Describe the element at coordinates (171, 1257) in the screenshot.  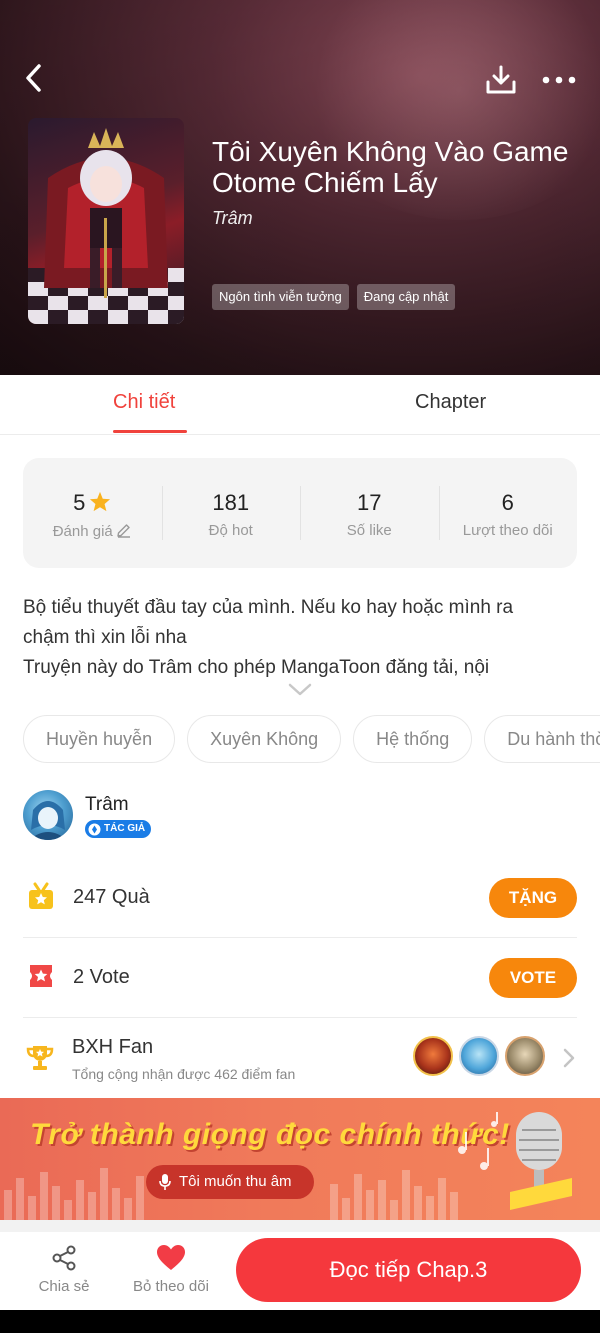
I see `heart-icon` at that location.